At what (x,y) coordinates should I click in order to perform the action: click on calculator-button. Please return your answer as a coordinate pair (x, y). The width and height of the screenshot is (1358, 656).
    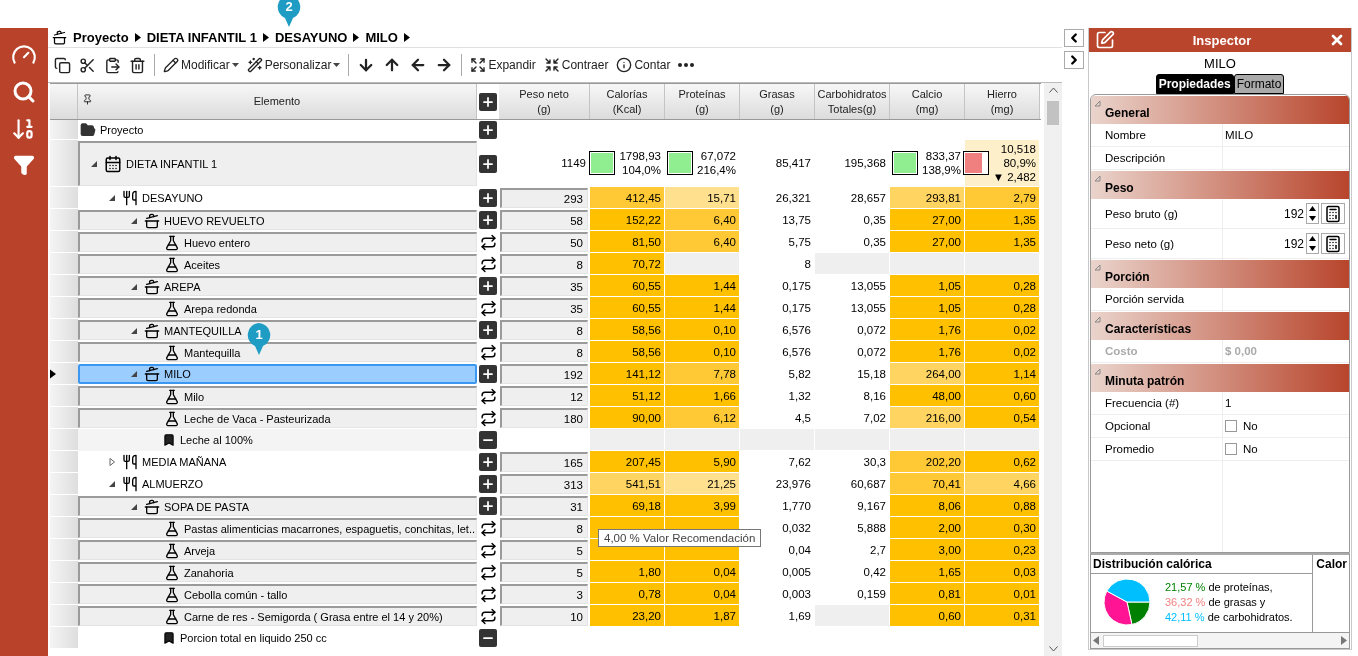
    Looking at the image, I should click on (1333, 243).